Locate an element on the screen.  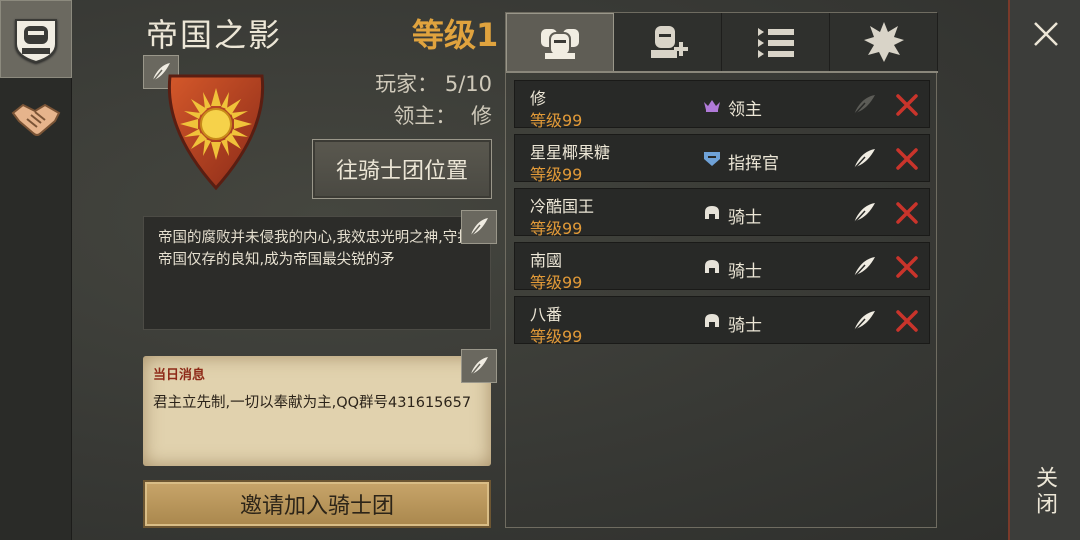
handshake-icon is located at coordinates (36, 119).